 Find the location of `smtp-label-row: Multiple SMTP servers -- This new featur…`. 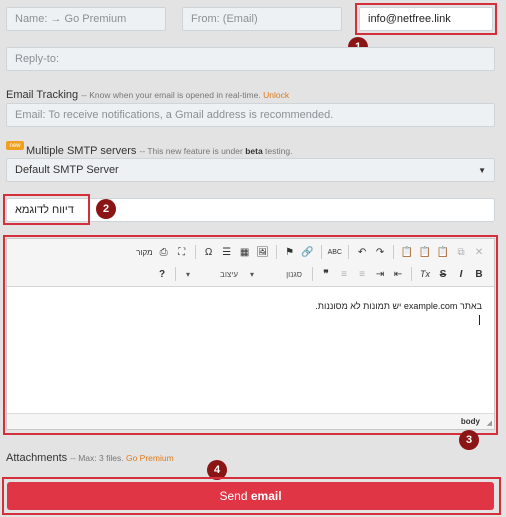

smtp-label-row: Multiple SMTP servers -- This new featur… is located at coordinates (159, 151).